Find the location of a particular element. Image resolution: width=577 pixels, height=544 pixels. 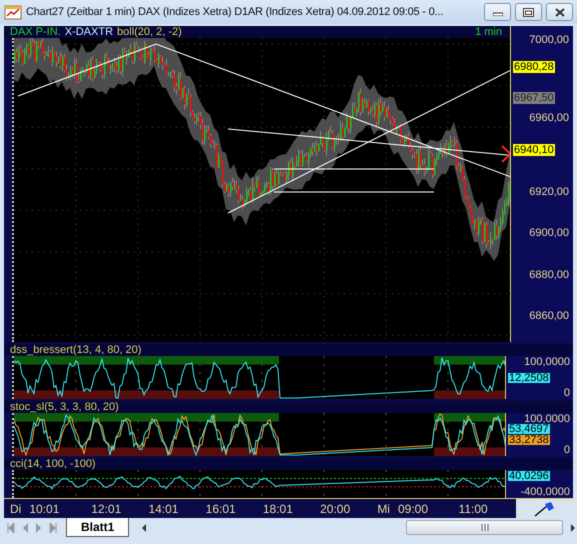

maximize-button is located at coordinates (528, 12).